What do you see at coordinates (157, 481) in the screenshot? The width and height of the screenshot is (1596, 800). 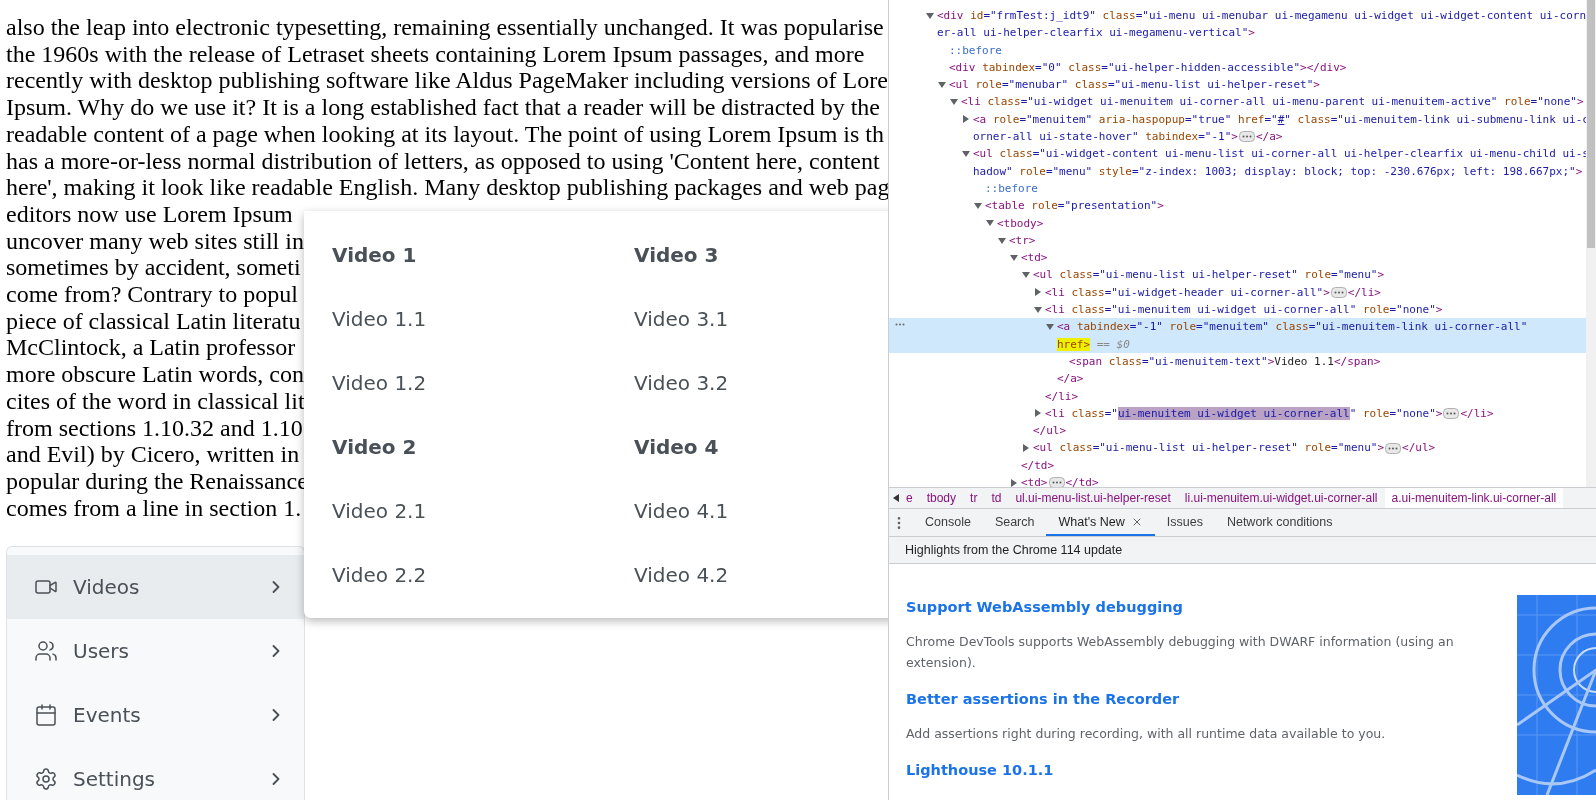 I see `text-line: popular during the Renaissance` at bounding box center [157, 481].